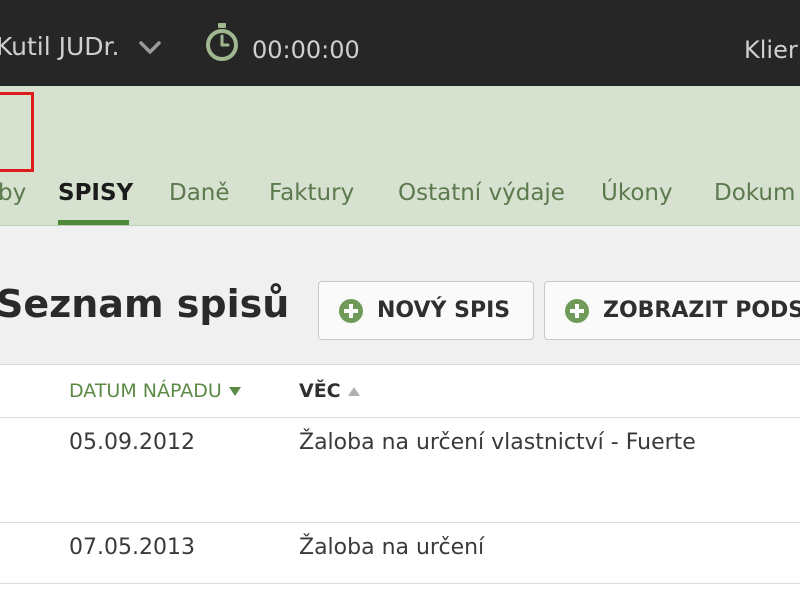  I want to click on new-spis-button: NOVÝ SPIS, so click(426, 310).